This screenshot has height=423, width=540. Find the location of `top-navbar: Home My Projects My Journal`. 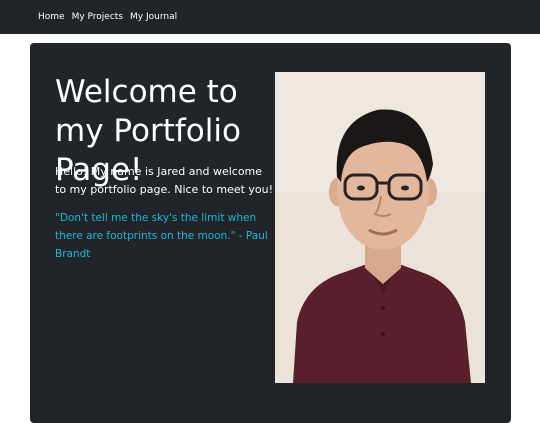

top-navbar: Home My Projects My Journal is located at coordinates (270, 17).